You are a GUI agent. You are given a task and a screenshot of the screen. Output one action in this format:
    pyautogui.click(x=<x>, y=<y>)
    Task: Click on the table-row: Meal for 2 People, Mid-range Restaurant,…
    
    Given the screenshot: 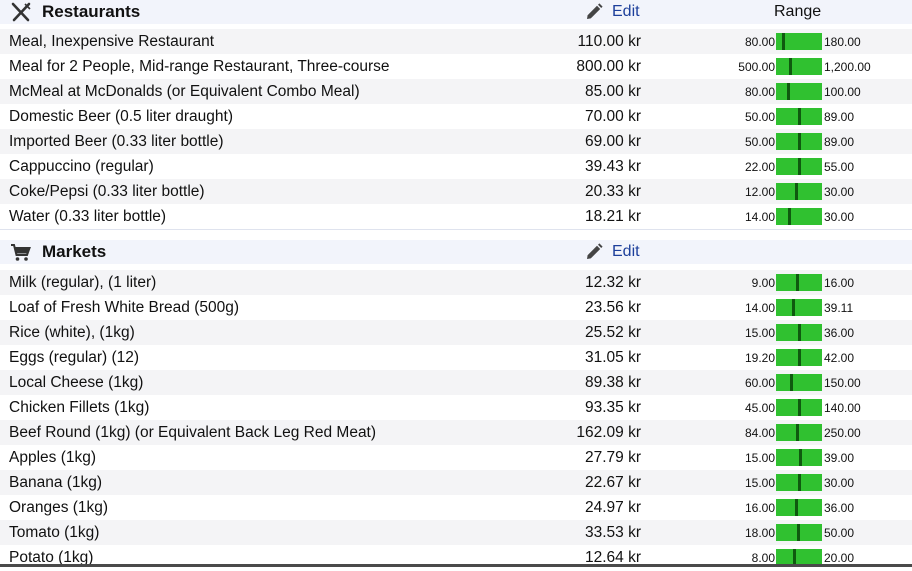 What is the action you would take?
    pyautogui.click(x=456, y=66)
    